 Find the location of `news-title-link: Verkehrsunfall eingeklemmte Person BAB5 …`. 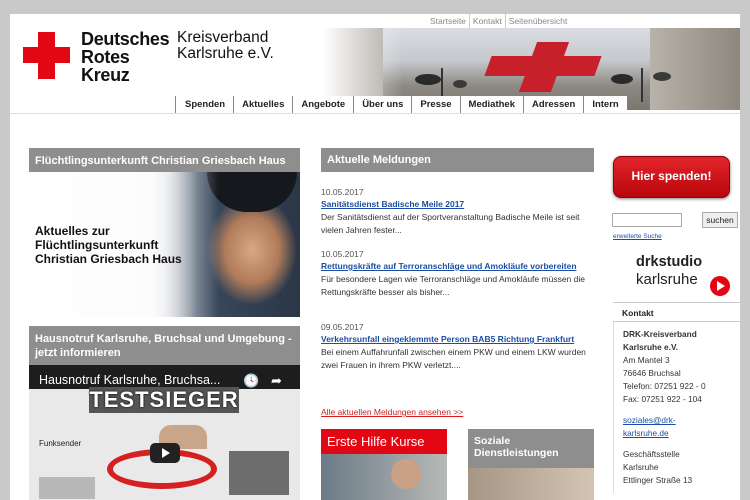

news-title-link: Verkehrsunfall eingeklemmte Person BAB5 … is located at coordinates (457, 339).